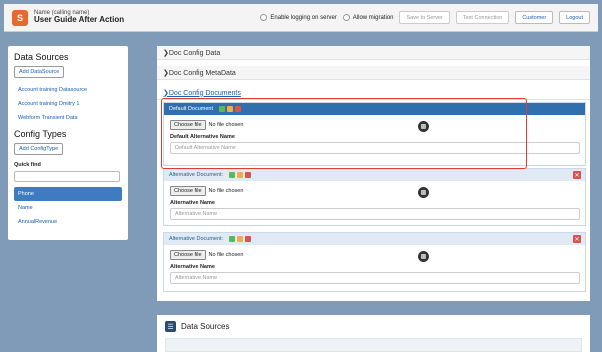  I want to click on config-types-heading: Config Types, so click(40, 134).